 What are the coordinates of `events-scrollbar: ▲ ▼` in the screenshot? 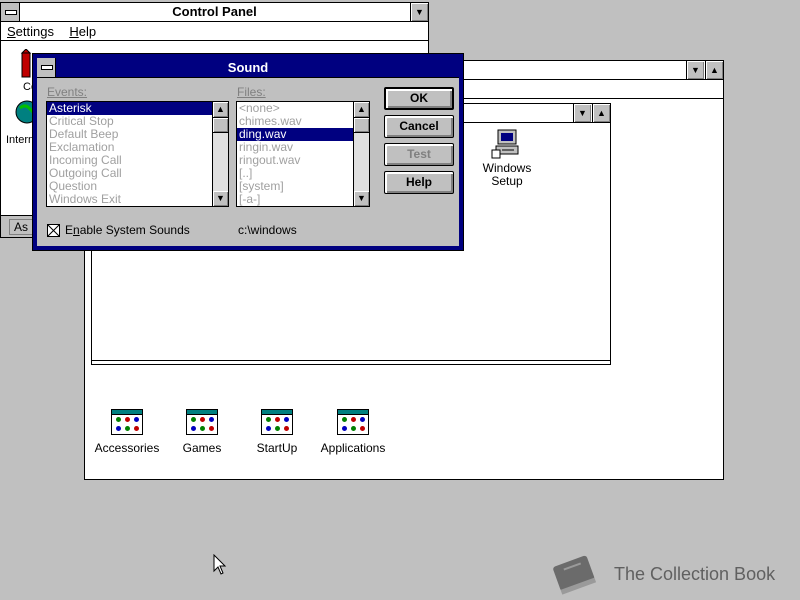 It's located at (220, 154).